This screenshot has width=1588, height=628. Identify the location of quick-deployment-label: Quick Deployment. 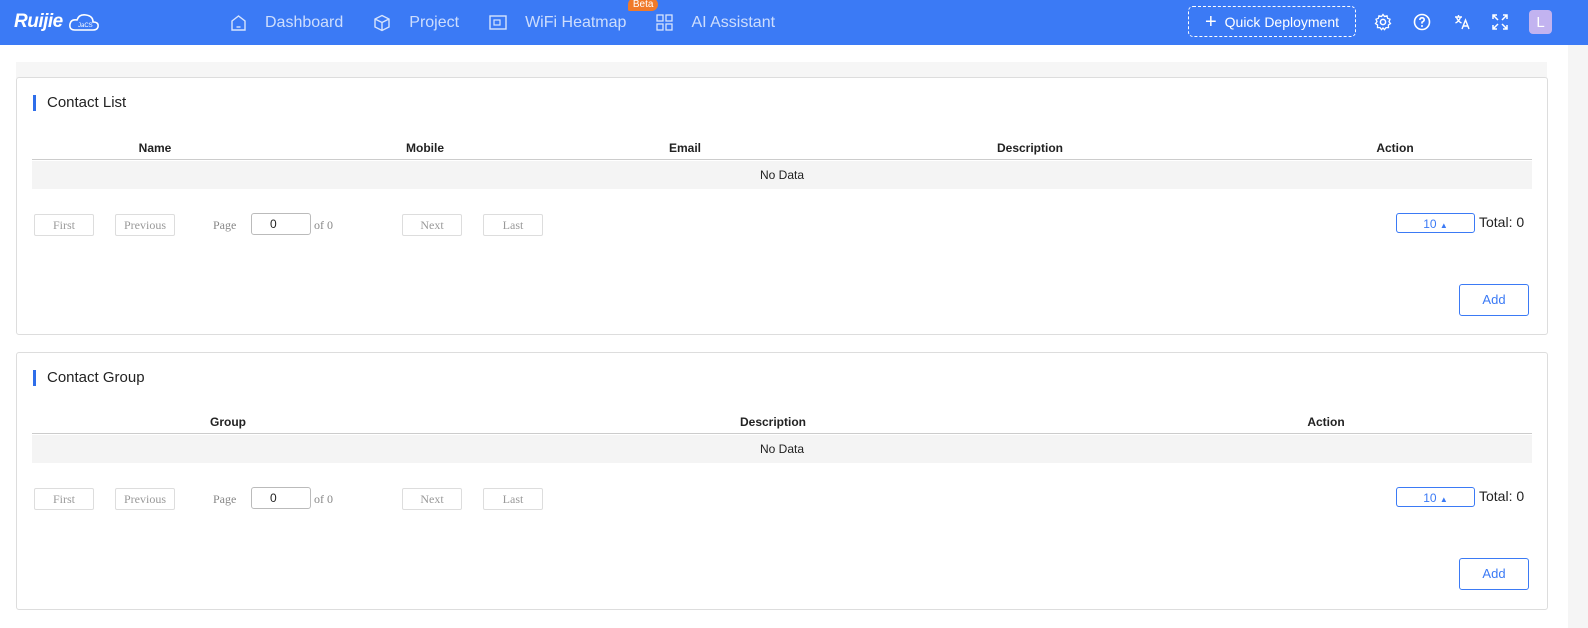
(1282, 21).